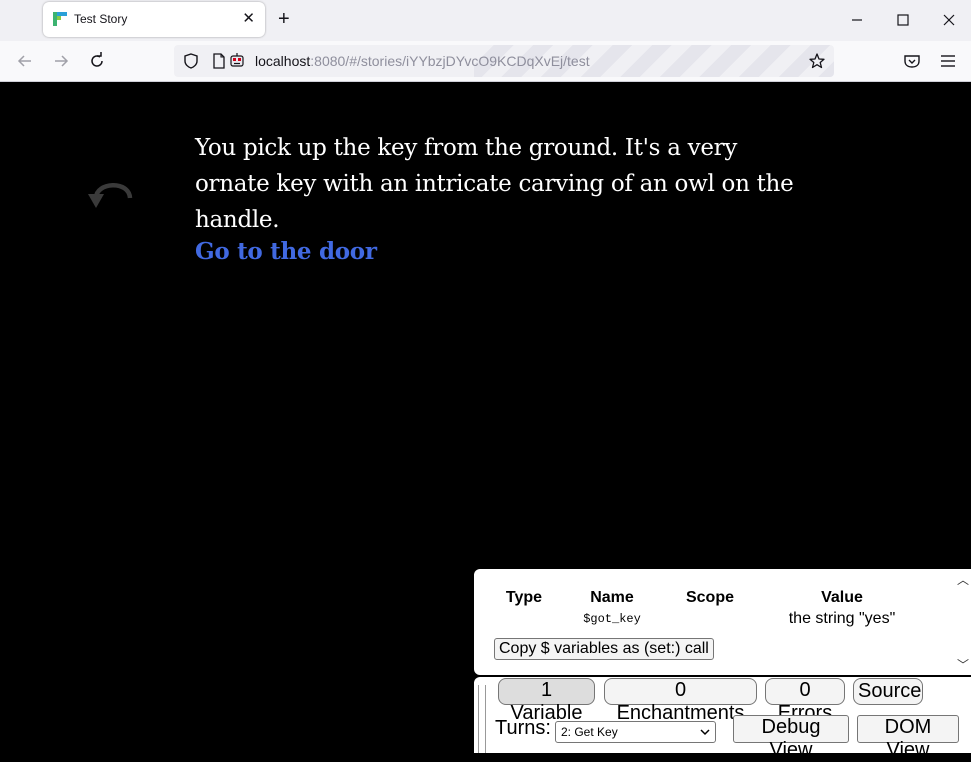 The image size is (971, 762). I want to click on variables-header-row: Type Name Scope Value, so click(702, 597).